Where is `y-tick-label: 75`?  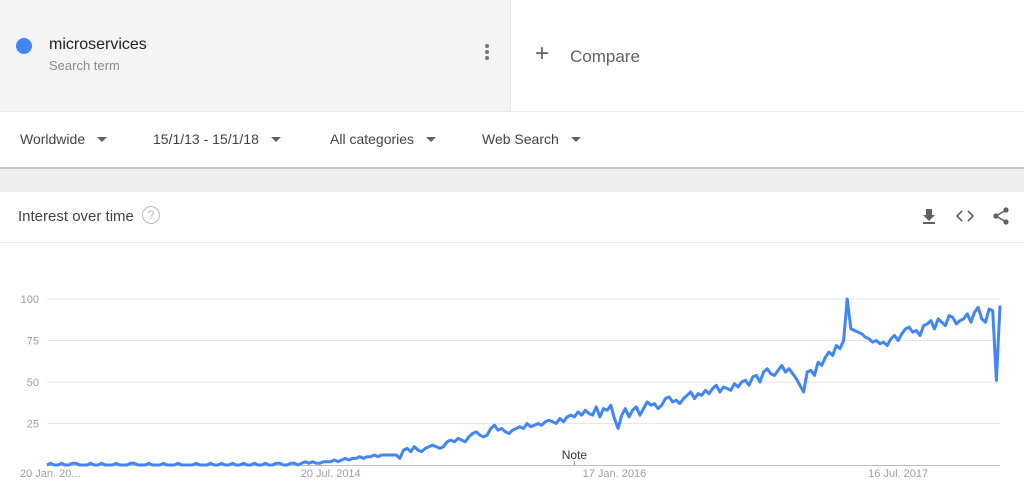 y-tick-label: 75 is located at coordinates (33, 342).